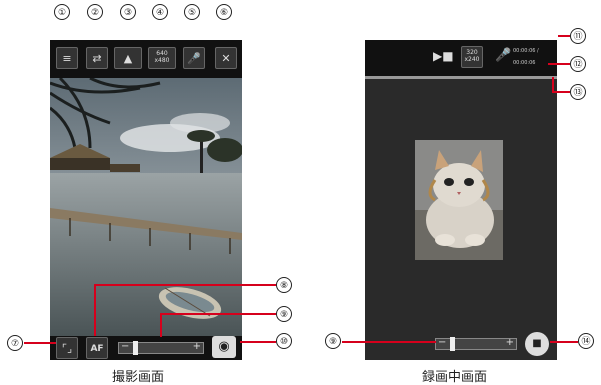 This screenshot has width=601, height=385. Describe the element at coordinates (128, 58) in the screenshot. I see `scene-icon: ▲` at that location.